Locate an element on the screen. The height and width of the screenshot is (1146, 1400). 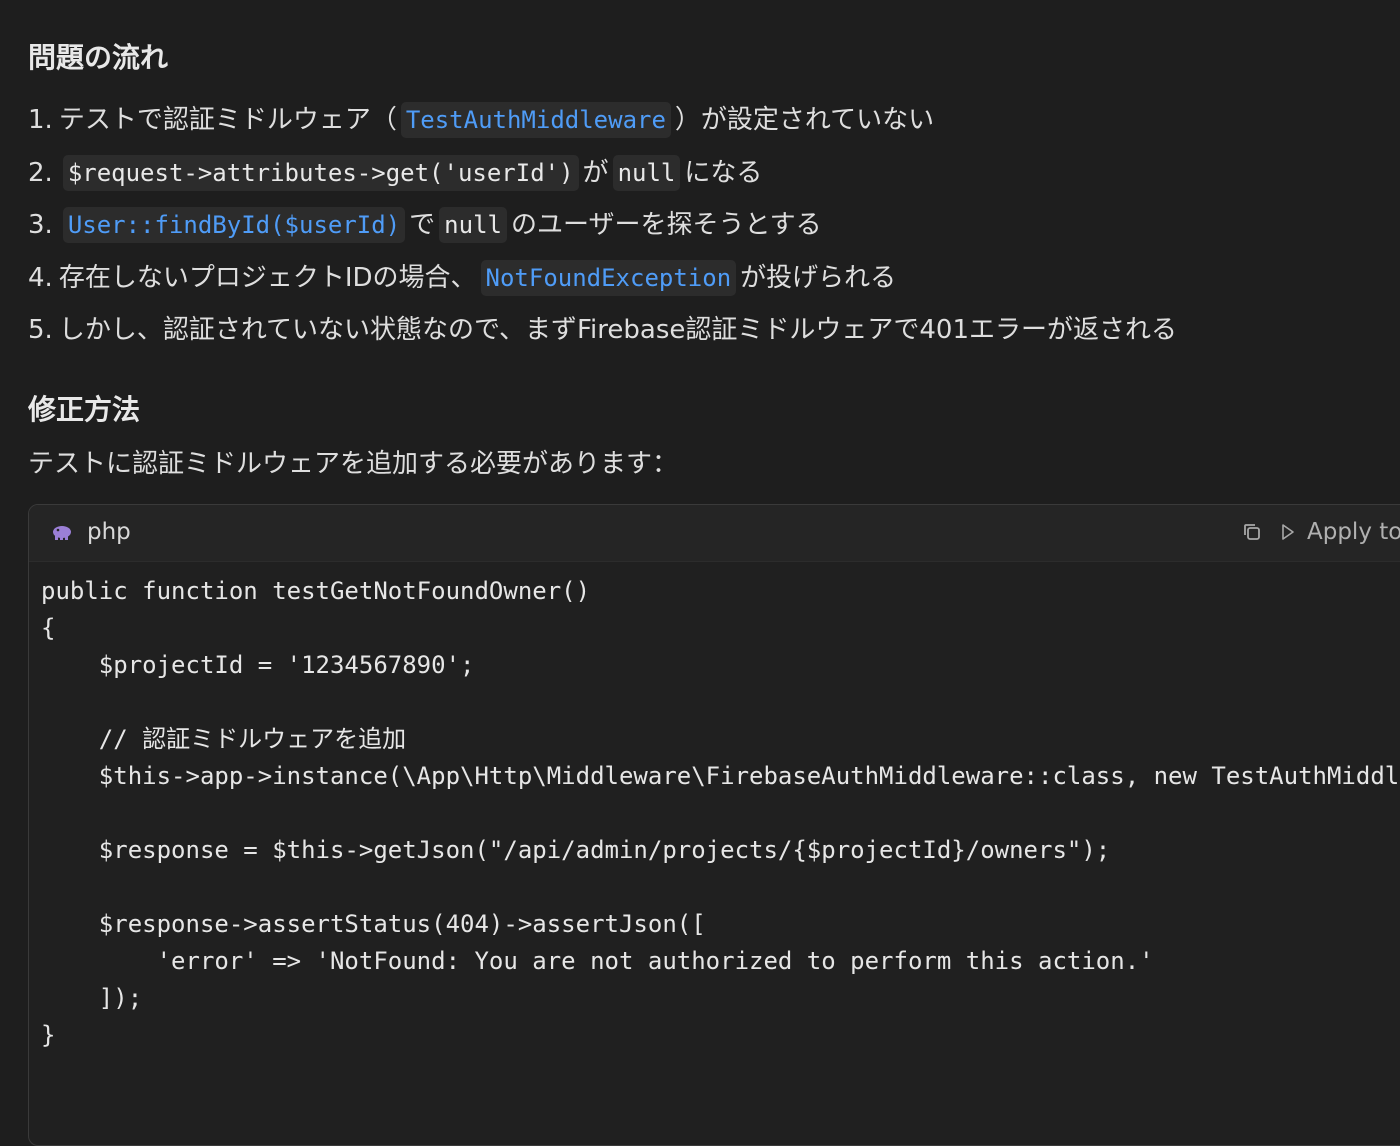
section-heading-fix: 修正方法 is located at coordinates (84, 409).